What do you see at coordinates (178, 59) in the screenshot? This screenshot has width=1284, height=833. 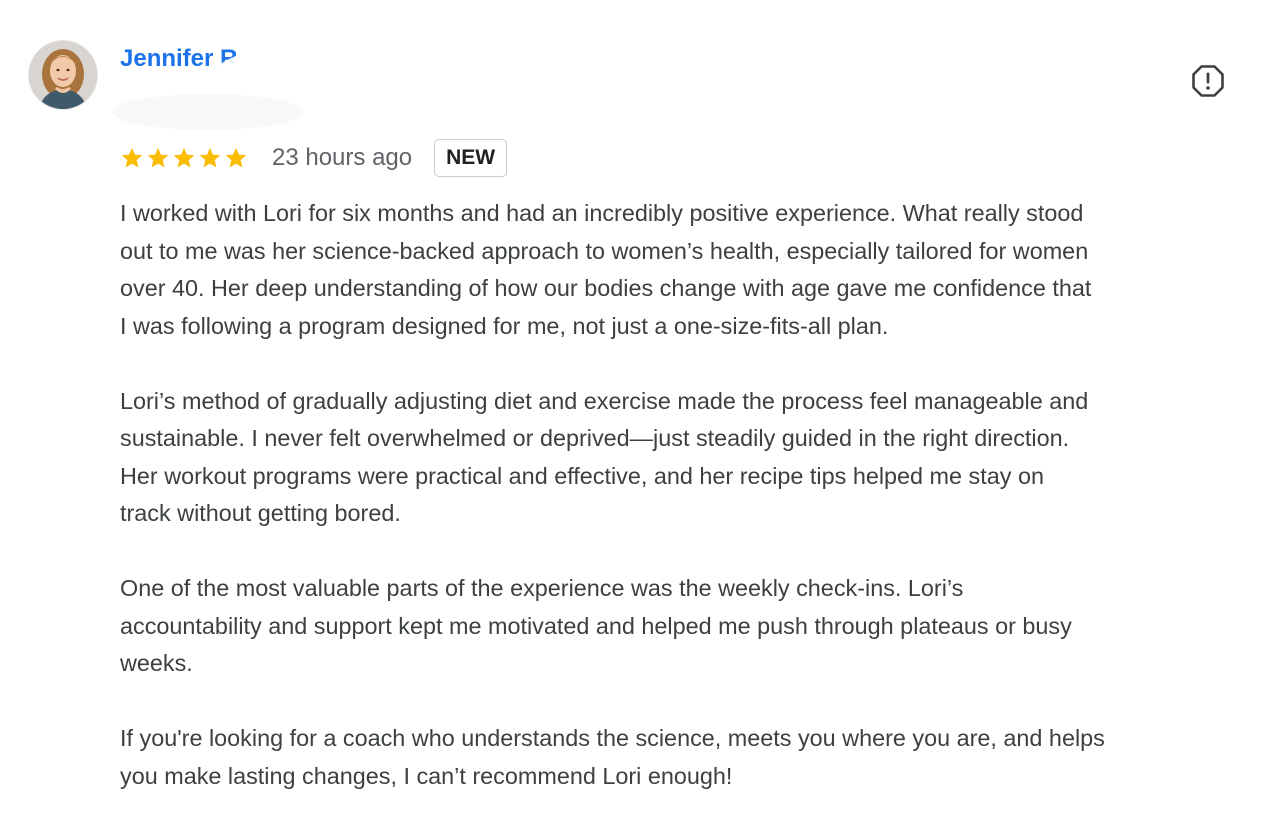 I see `reviewer-name: Jennifer R` at bounding box center [178, 59].